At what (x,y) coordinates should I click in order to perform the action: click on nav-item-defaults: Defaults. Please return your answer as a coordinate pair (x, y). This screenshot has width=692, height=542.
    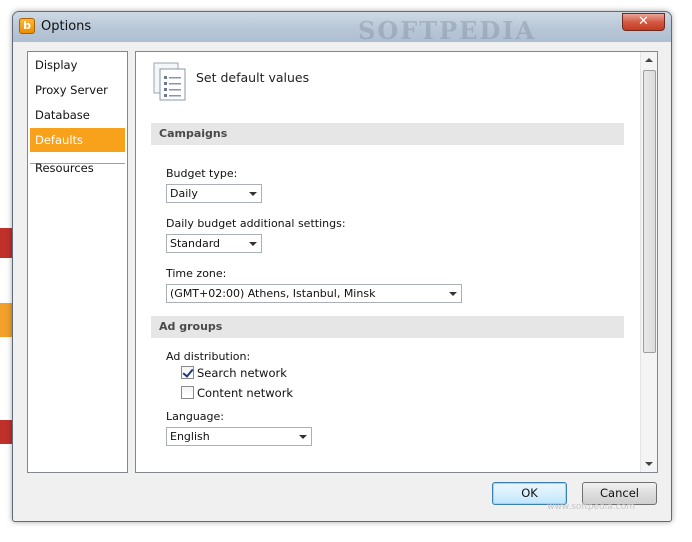
    Looking at the image, I should click on (77, 140).